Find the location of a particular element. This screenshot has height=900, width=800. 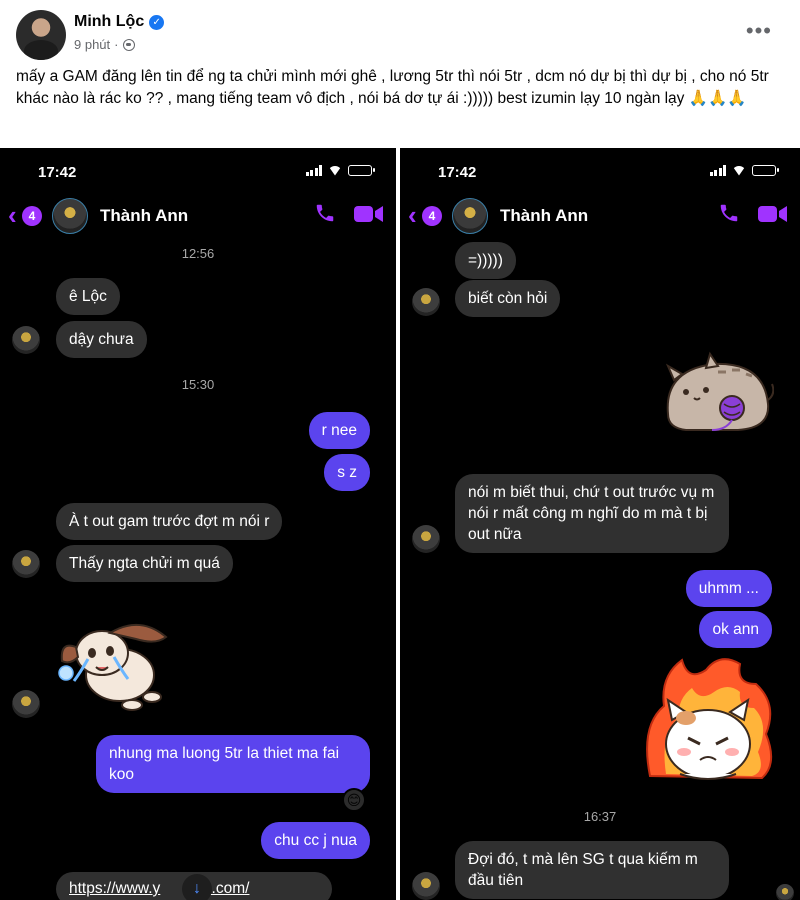

chat-timestamp: 15:30 is located at coordinates (198, 384).